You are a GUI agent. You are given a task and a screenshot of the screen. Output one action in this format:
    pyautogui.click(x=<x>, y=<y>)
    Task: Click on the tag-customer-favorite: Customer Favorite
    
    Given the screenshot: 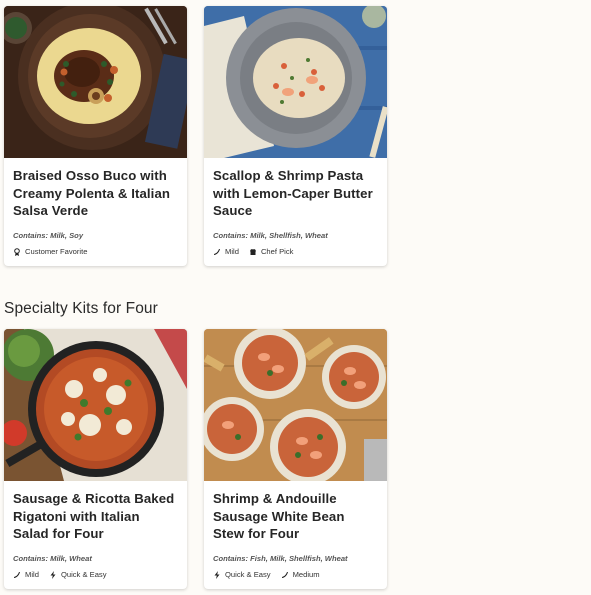 What is the action you would take?
    pyautogui.click(x=50, y=251)
    